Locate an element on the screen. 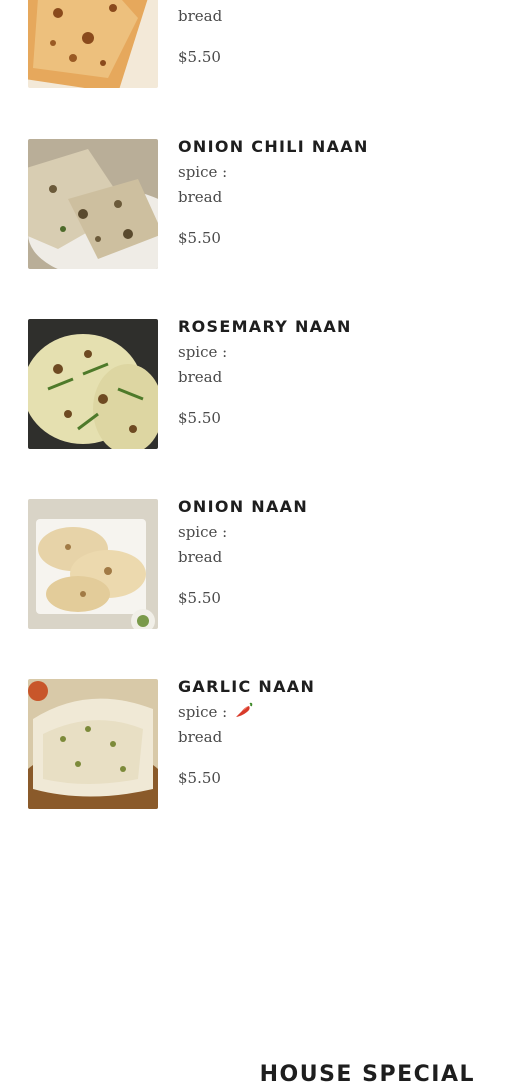  menu-item: spice : bread $5.50 is located at coordinates (253, 44).